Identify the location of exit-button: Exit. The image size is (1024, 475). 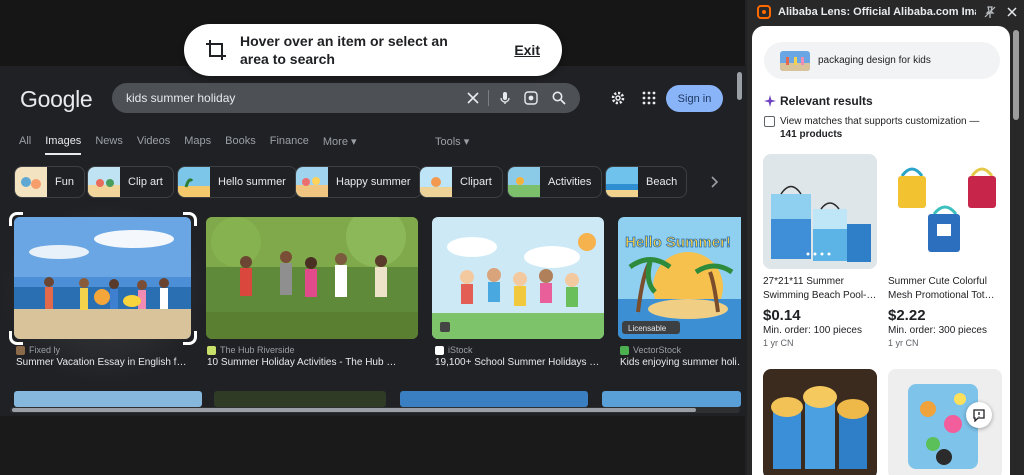
(527, 50).